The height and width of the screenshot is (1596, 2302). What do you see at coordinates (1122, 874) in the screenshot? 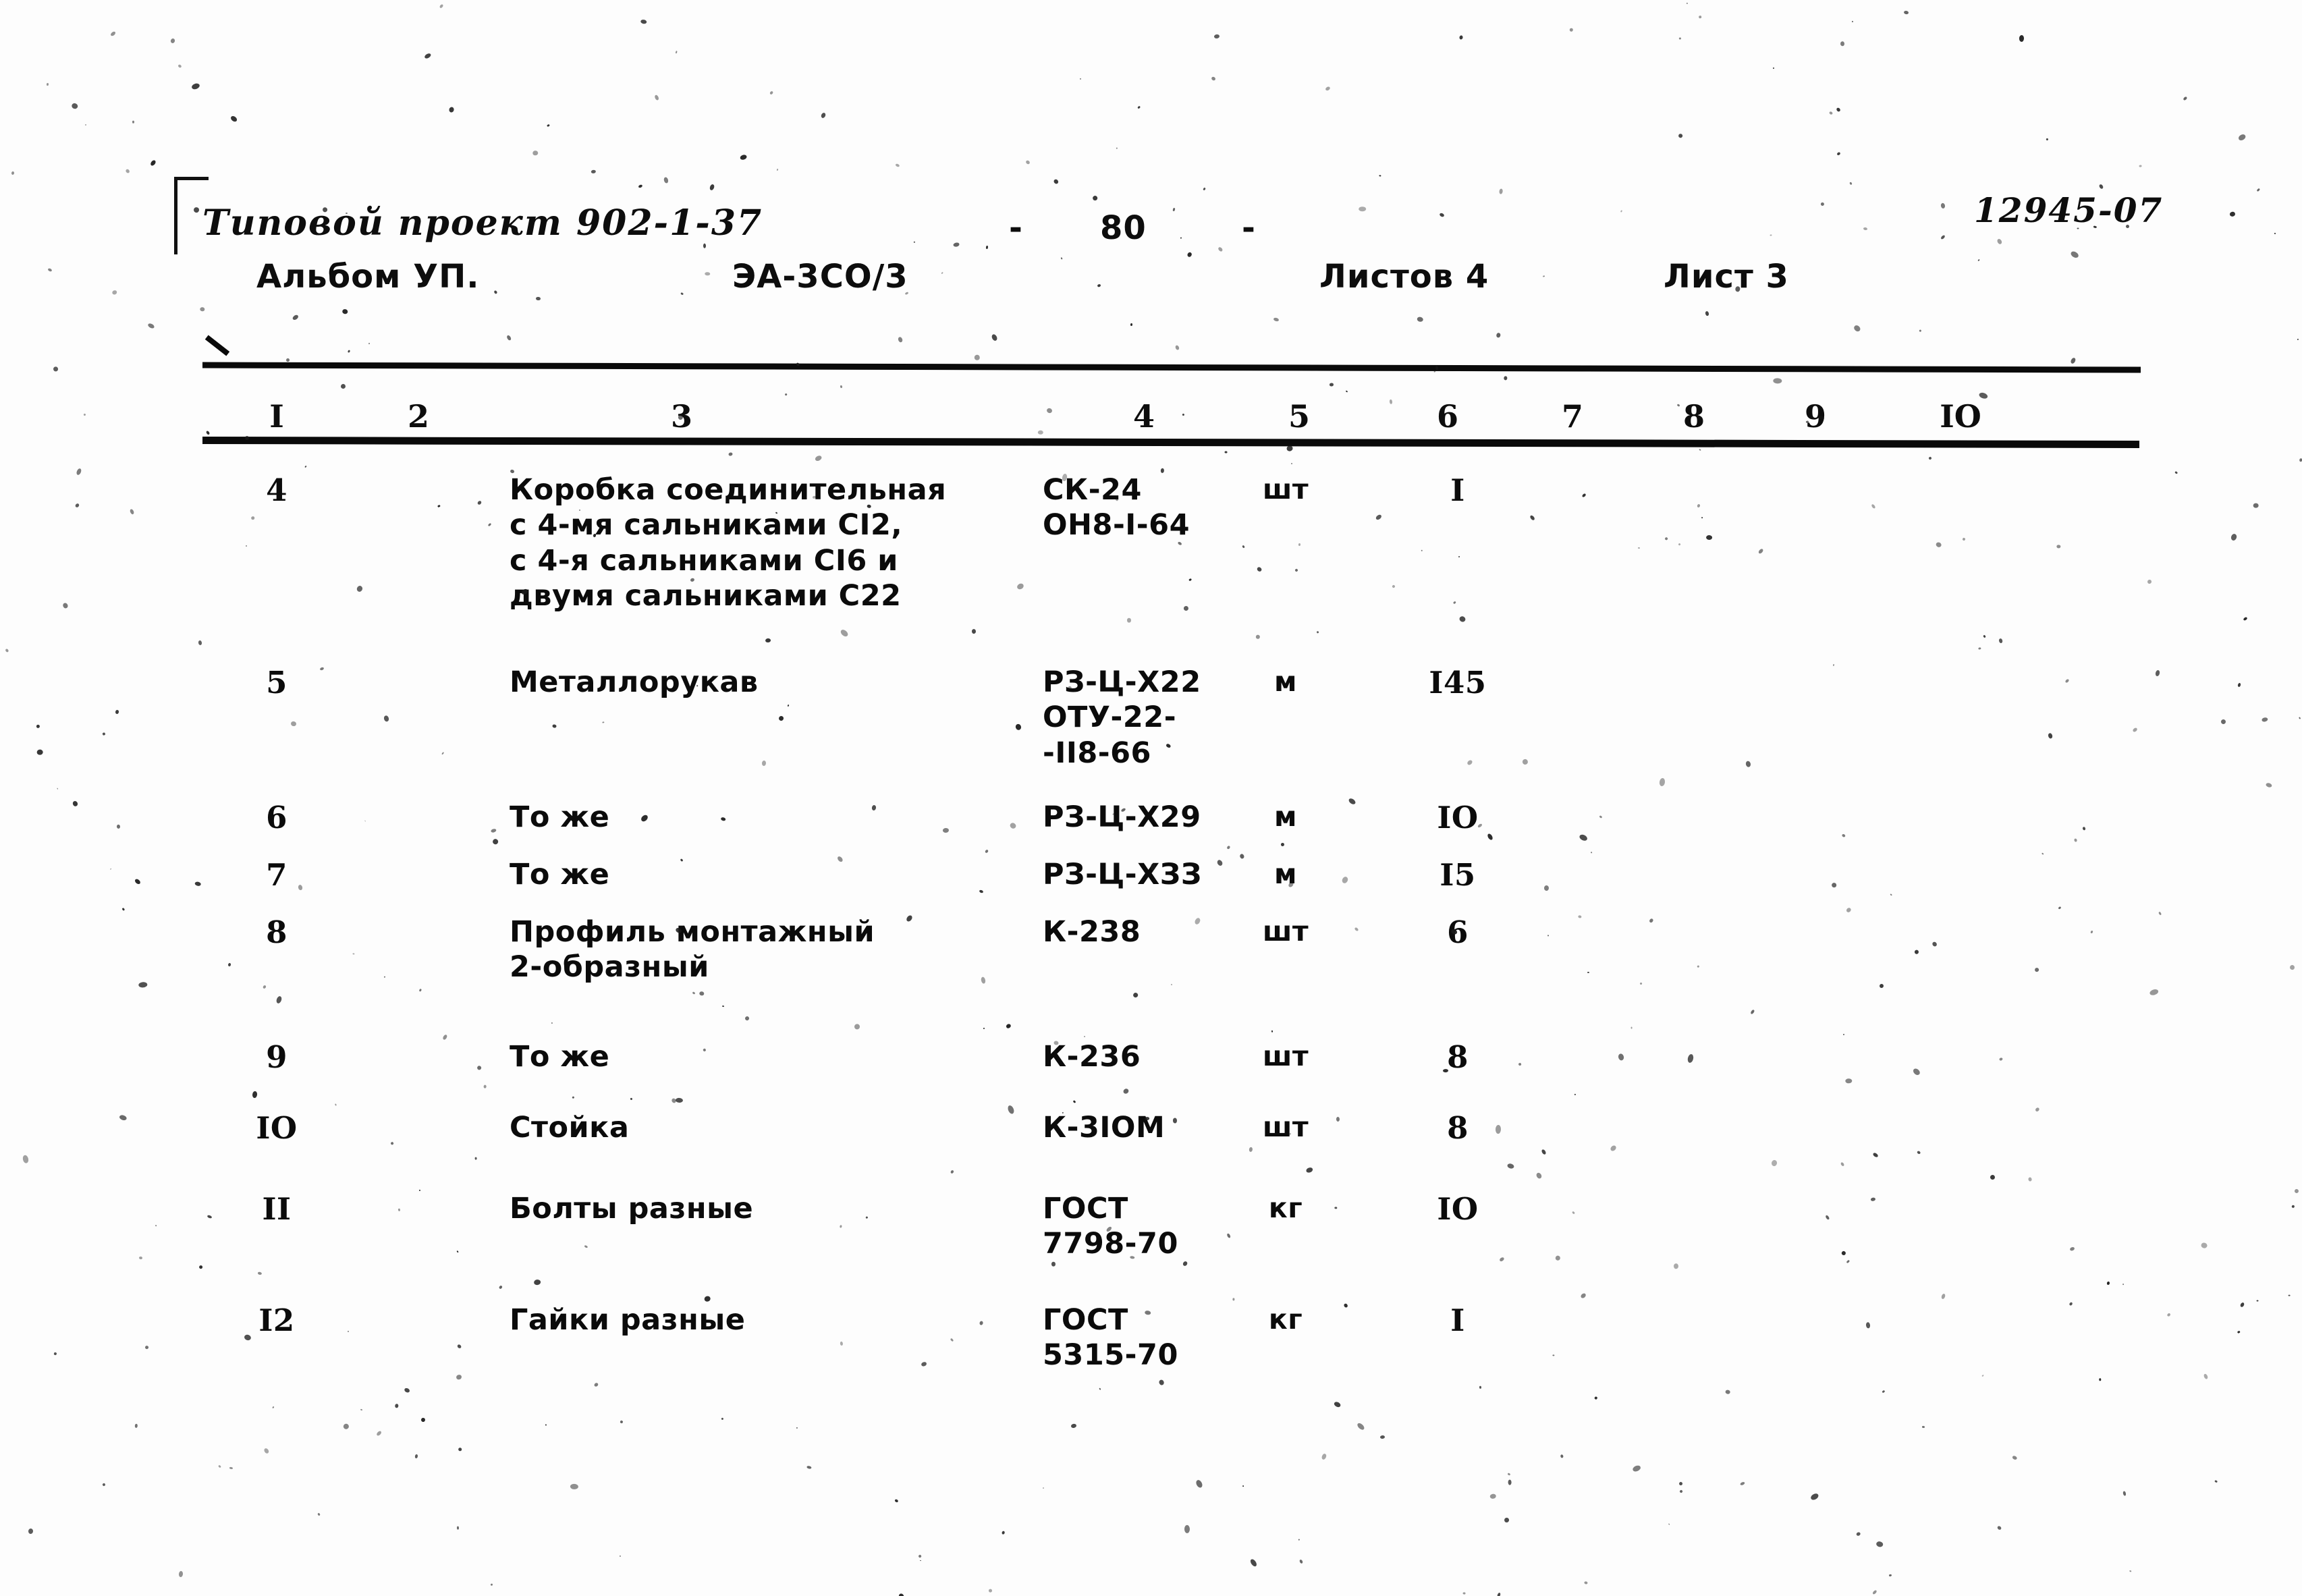
I see `cell-item-code: РЗ-Ц-ХЗЗ` at bounding box center [1122, 874].